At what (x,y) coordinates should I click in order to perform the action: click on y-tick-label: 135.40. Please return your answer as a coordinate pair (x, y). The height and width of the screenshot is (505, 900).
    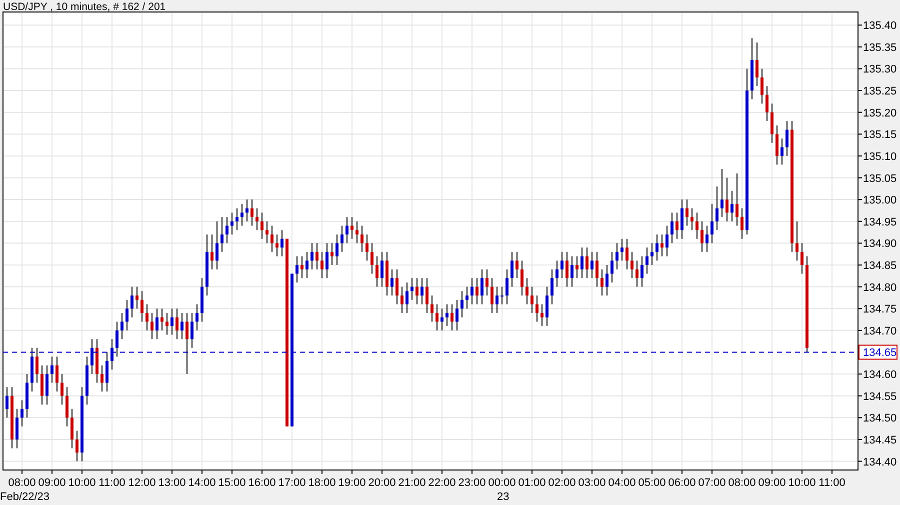
    Looking at the image, I should click on (877, 26).